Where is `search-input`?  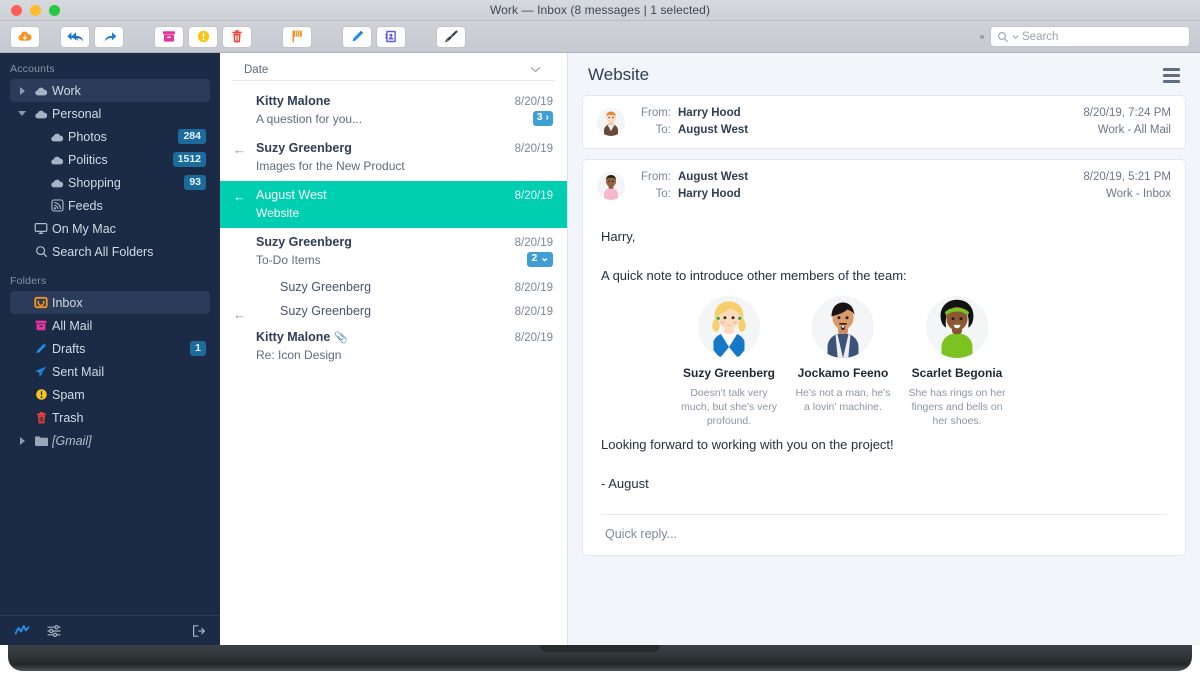
search-input is located at coordinates (1102, 36).